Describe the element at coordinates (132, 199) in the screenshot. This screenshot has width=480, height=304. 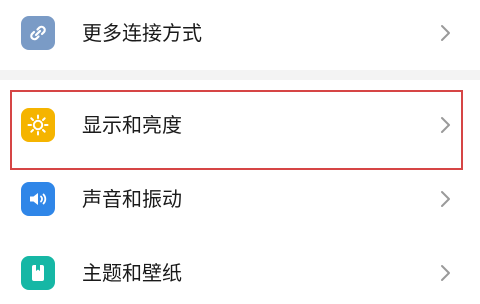
I see `settings-item-label: 声音和振动` at that location.